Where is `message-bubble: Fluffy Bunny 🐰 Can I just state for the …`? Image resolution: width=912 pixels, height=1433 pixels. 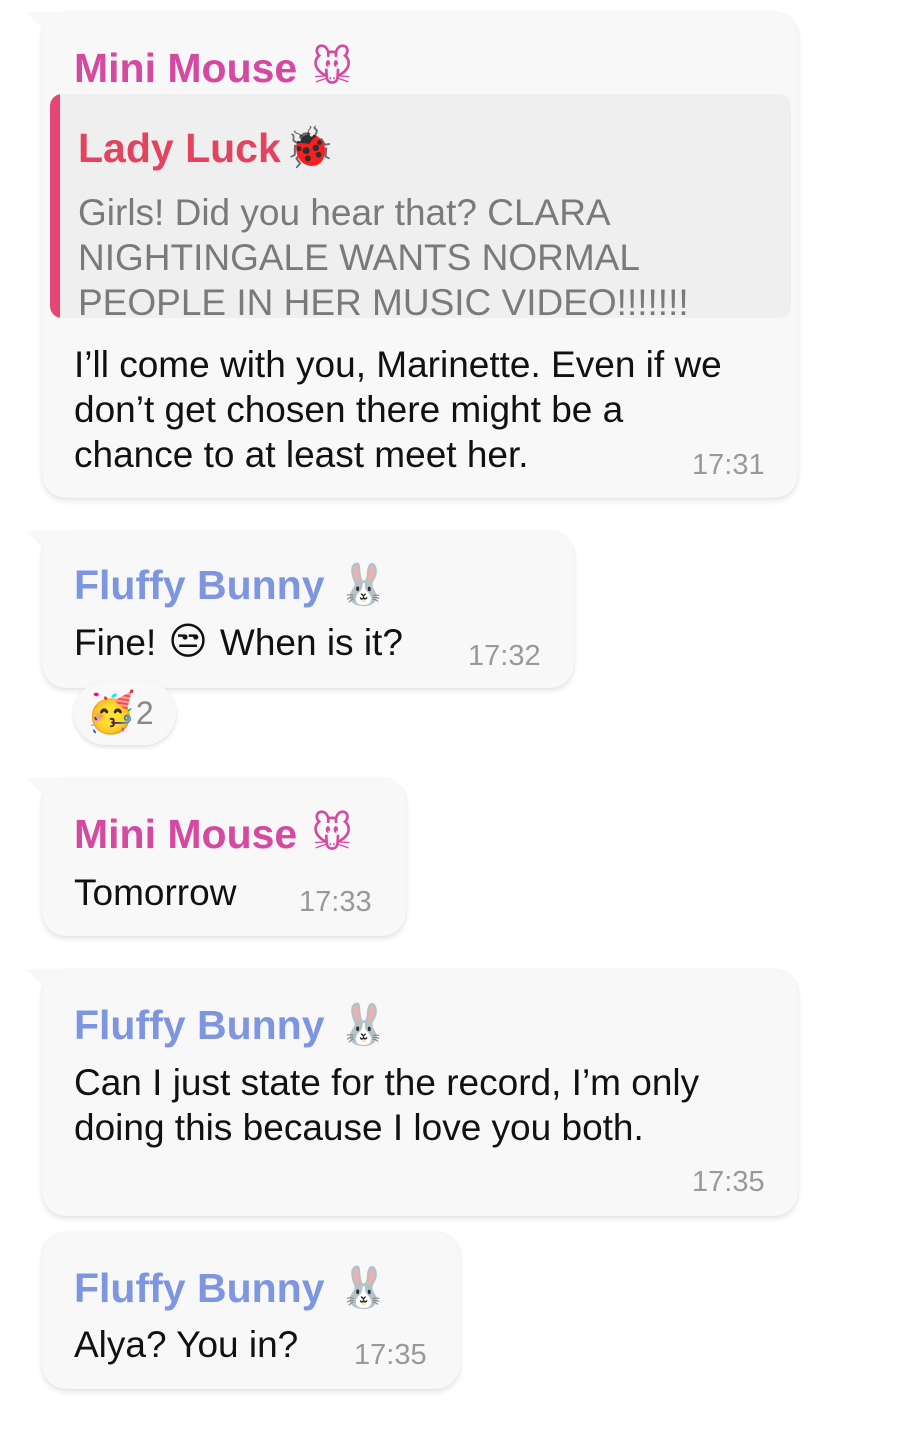
message-bubble: Fluffy Bunny 🐰 Can I just state for the … is located at coordinates (412, 1092).